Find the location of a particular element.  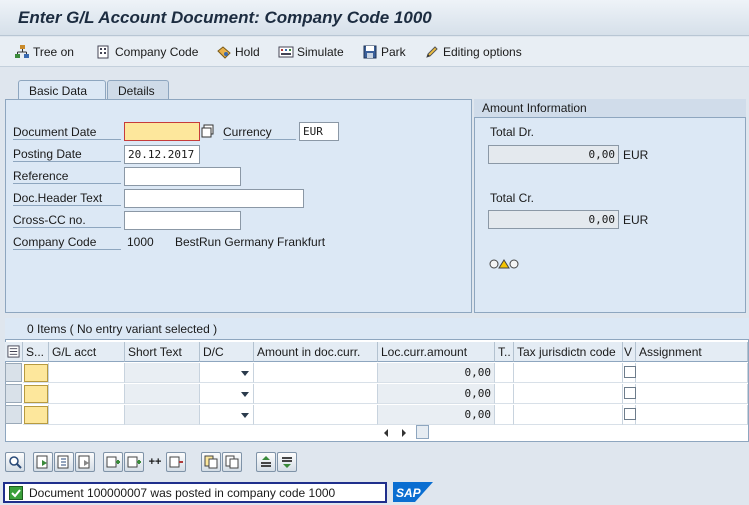

col-amount-doc-curr: Amount in doc.curr. is located at coordinates (316, 352).